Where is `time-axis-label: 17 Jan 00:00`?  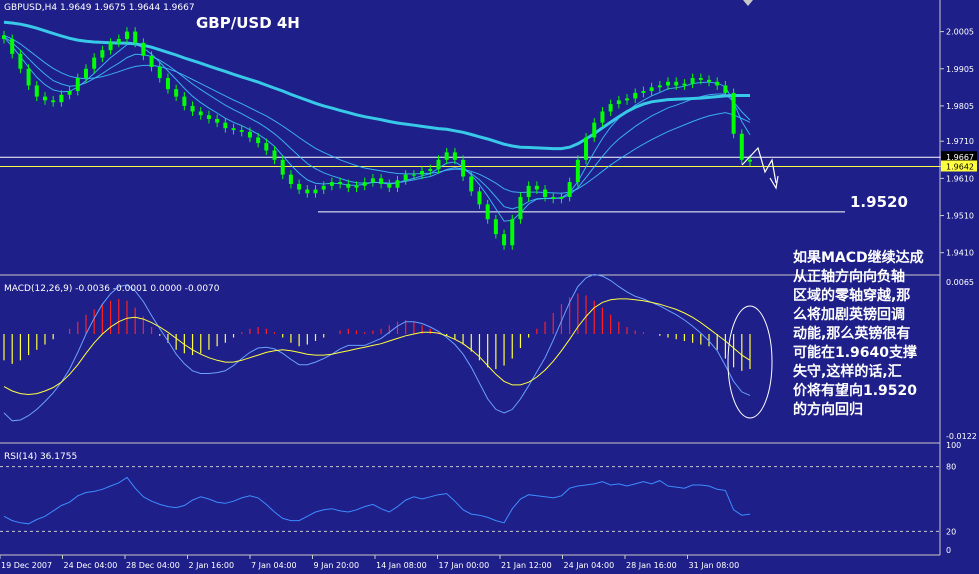
time-axis-label: 17 Jan 00:00 is located at coordinates (464, 565).